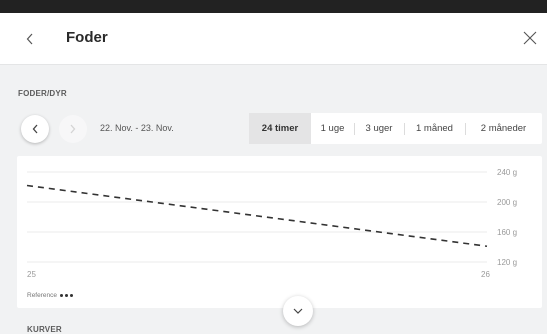  I want to click on close-icon, so click(530, 38).